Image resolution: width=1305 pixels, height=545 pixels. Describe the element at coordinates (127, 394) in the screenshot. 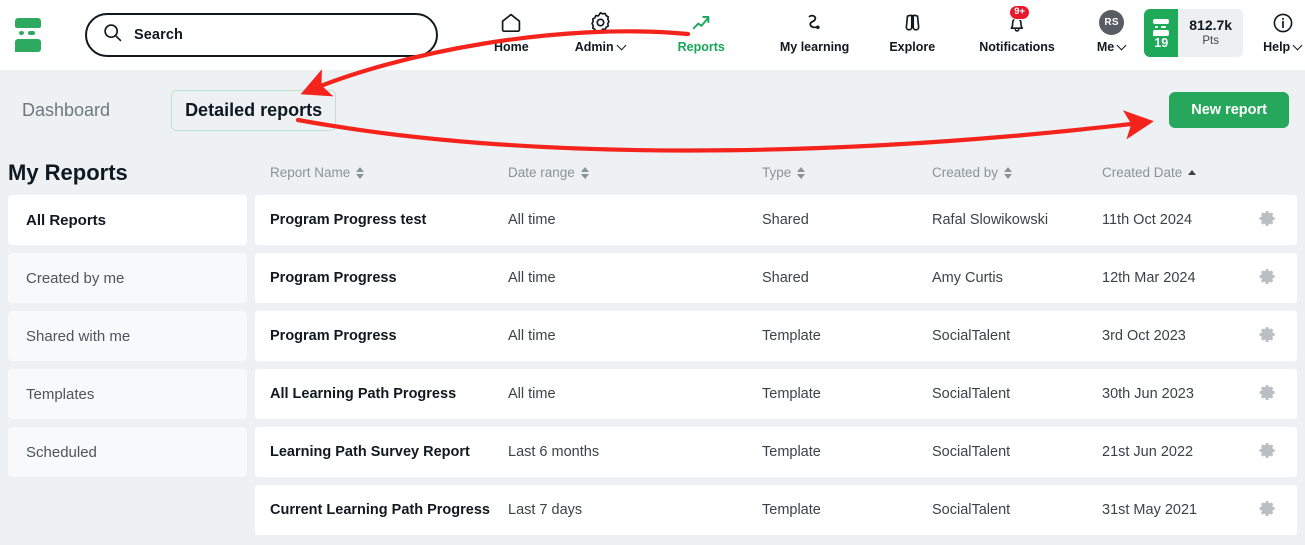

I see `sidebar-item-templates: Templates` at that location.